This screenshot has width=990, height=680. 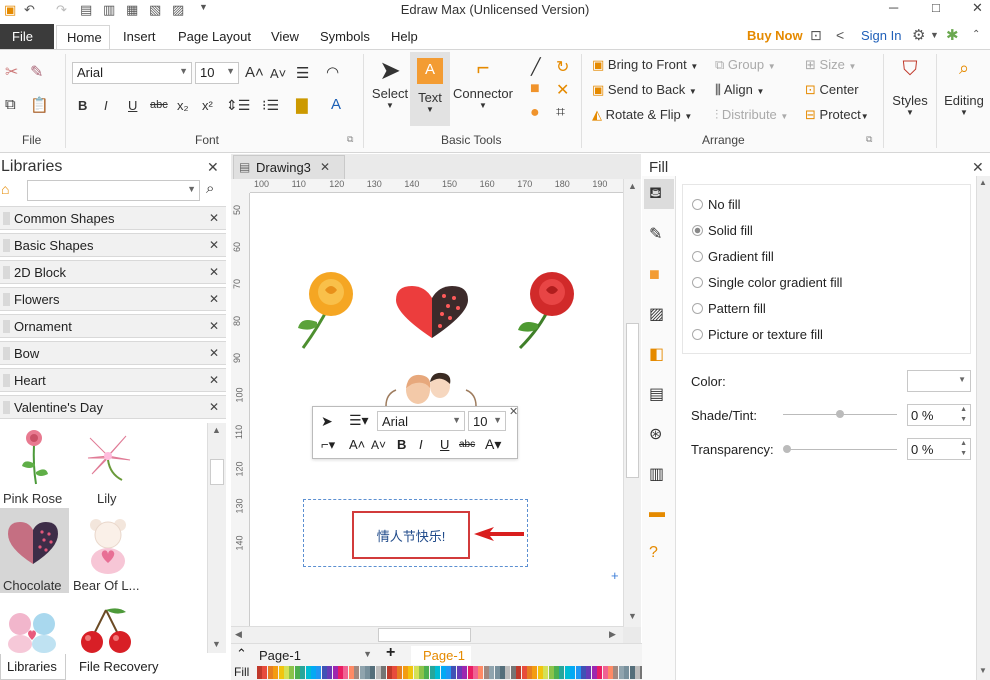 What do you see at coordinates (832, 90) in the screenshot?
I see `center-button: ⊡ Center` at bounding box center [832, 90].